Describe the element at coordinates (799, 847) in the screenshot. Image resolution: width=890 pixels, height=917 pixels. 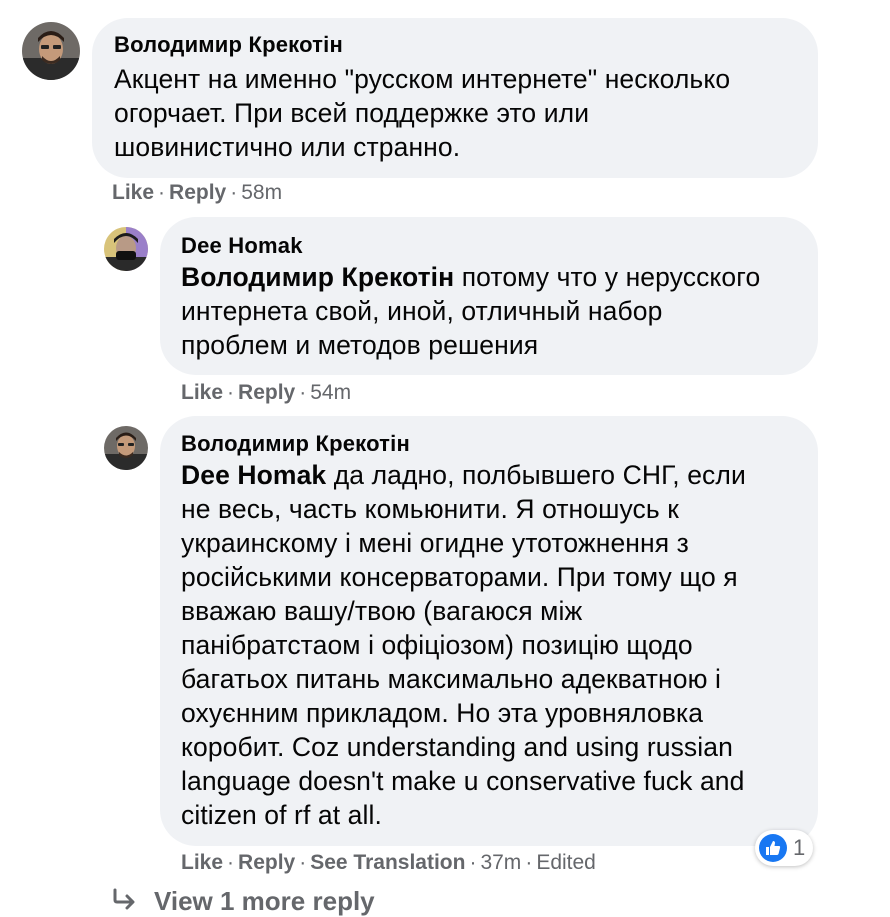
I see `reaction-count: 1` at that location.